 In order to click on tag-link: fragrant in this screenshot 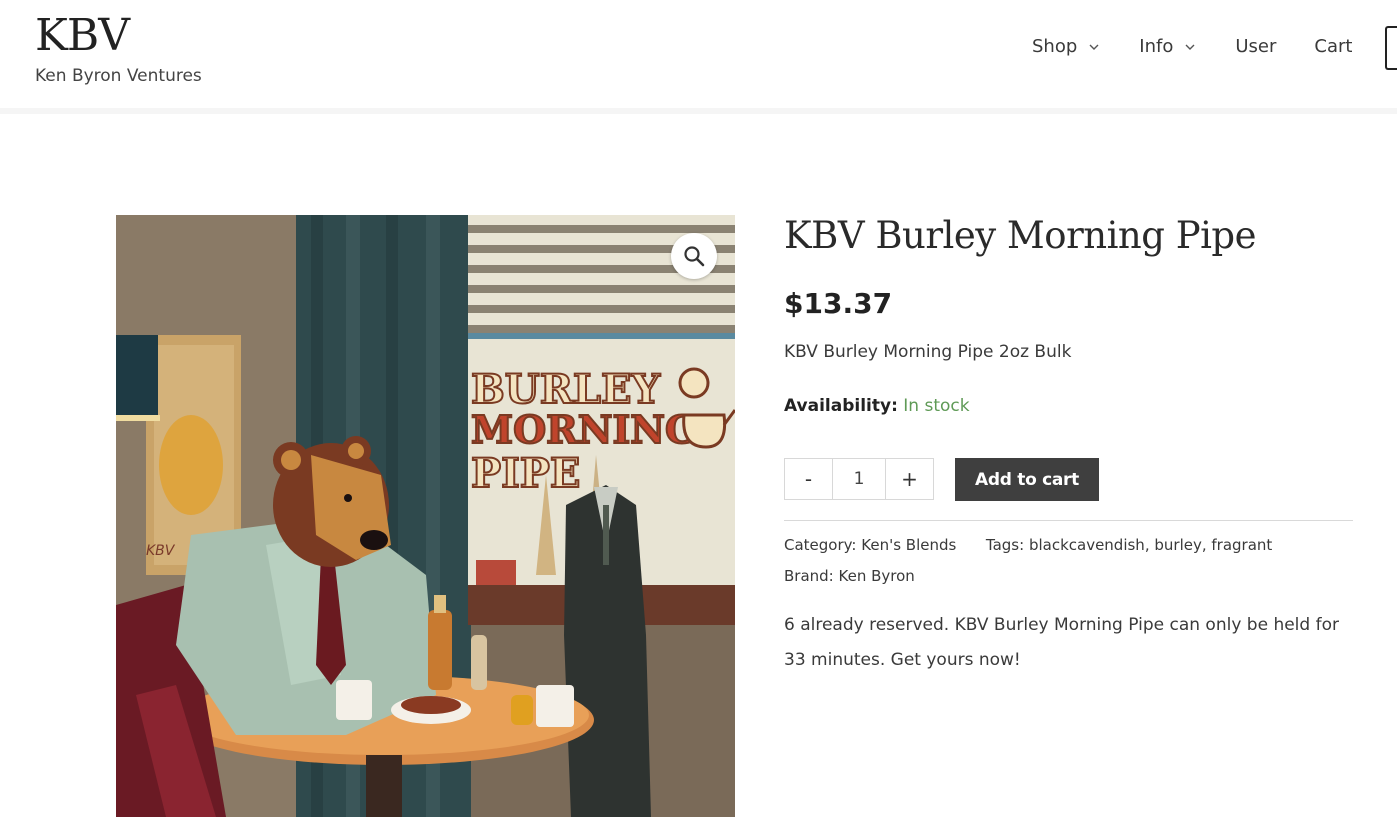, I will do `click(1241, 545)`.